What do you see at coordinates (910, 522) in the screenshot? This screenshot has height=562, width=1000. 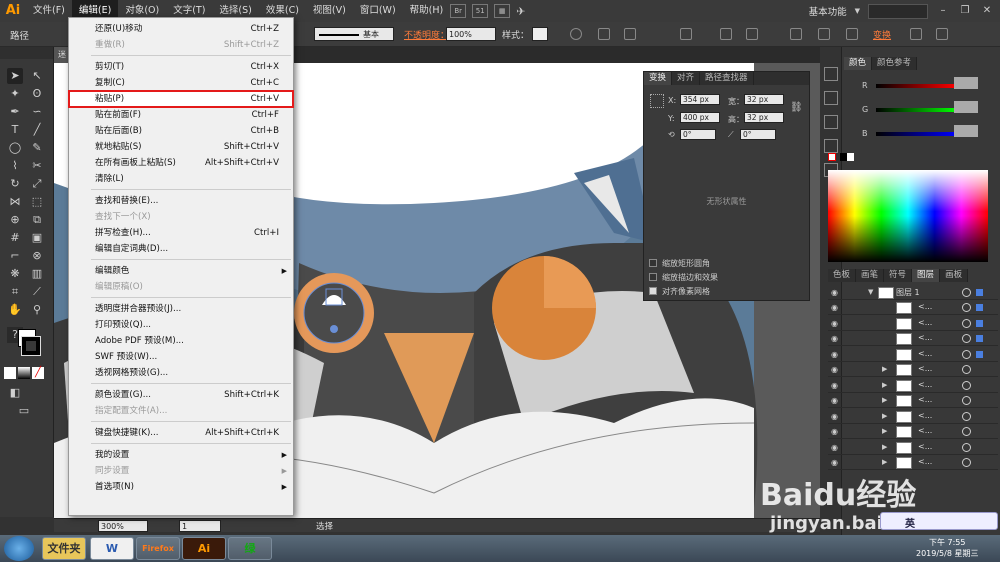 I see `ime-mode: 英` at bounding box center [910, 522].